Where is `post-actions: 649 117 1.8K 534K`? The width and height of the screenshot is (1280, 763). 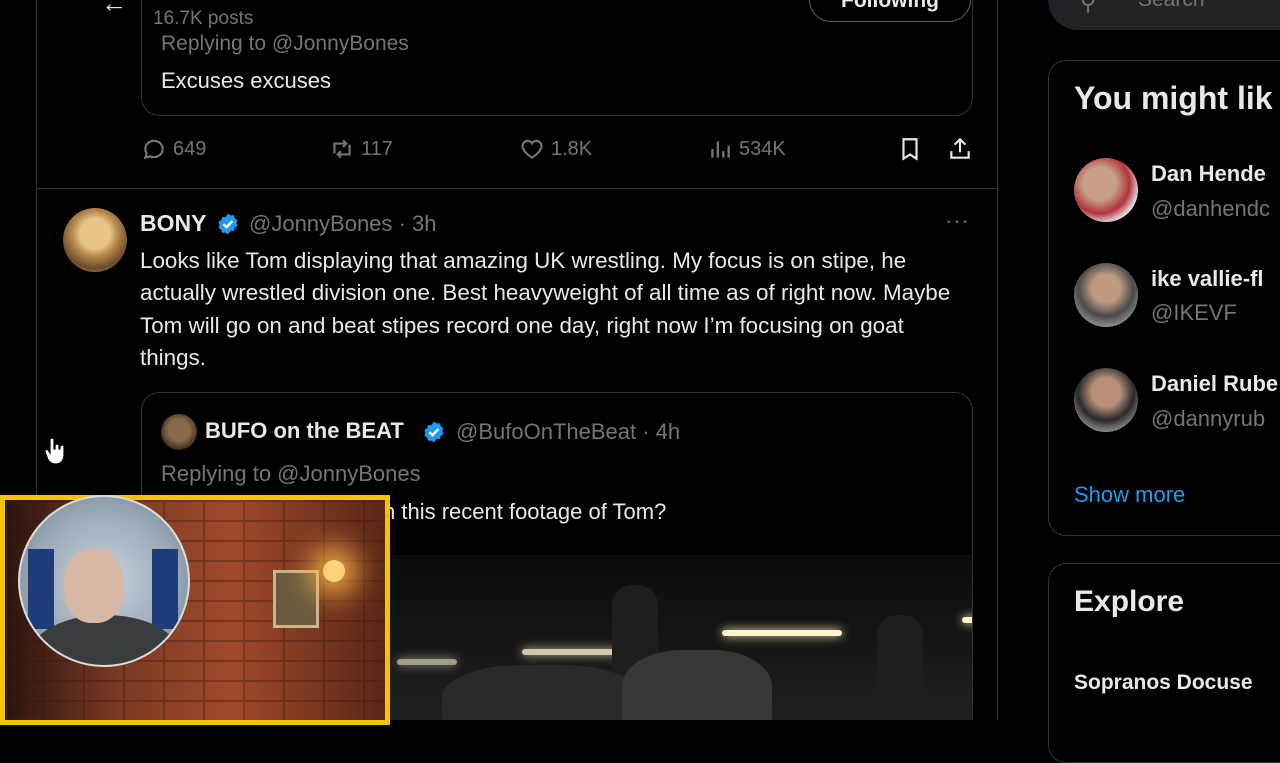 post-actions: 649 117 1.8K 534K is located at coordinates (559, 154).